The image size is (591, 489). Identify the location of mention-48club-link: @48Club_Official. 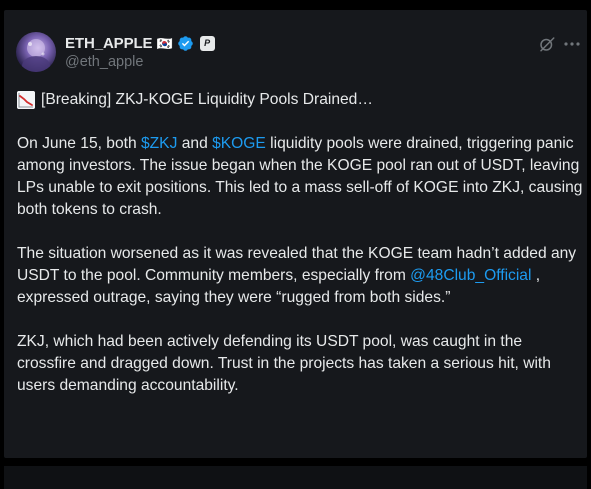
(470, 275).